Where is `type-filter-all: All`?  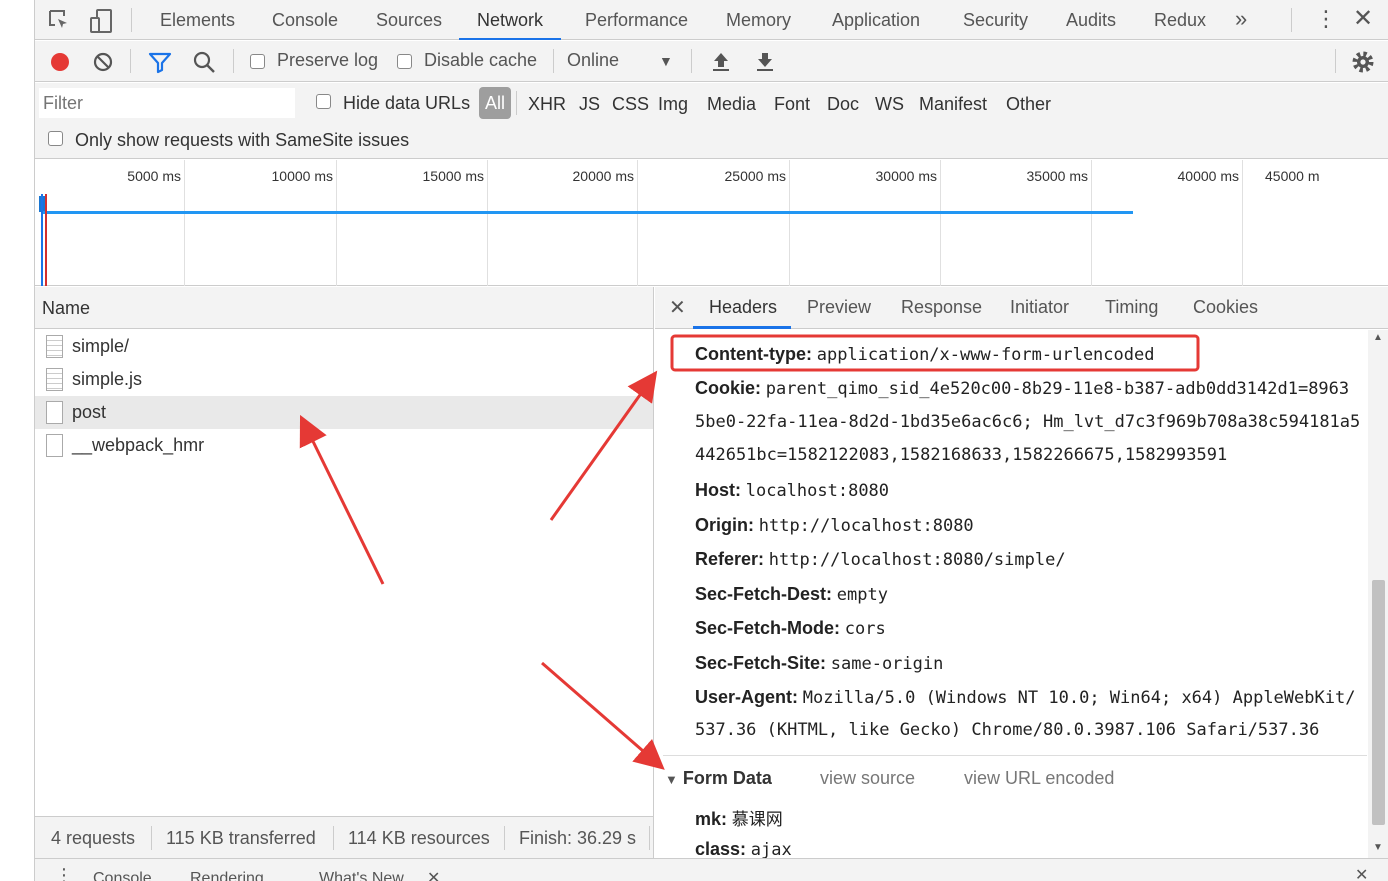 type-filter-all: All is located at coordinates (495, 103).